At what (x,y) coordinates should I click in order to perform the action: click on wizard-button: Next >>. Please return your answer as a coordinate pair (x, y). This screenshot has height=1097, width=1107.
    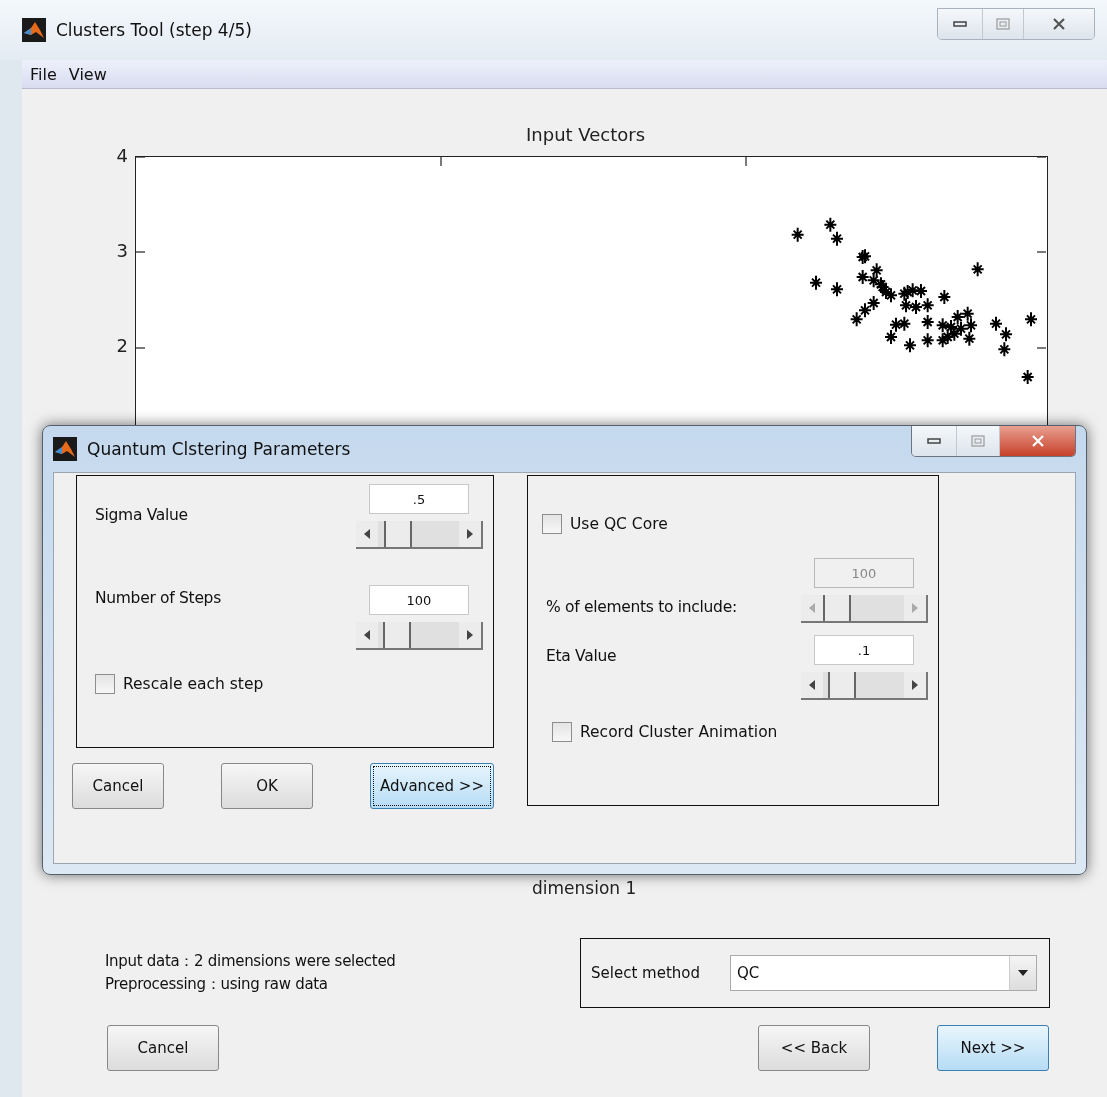
    Looking at the image, I should click on (993, 1048).